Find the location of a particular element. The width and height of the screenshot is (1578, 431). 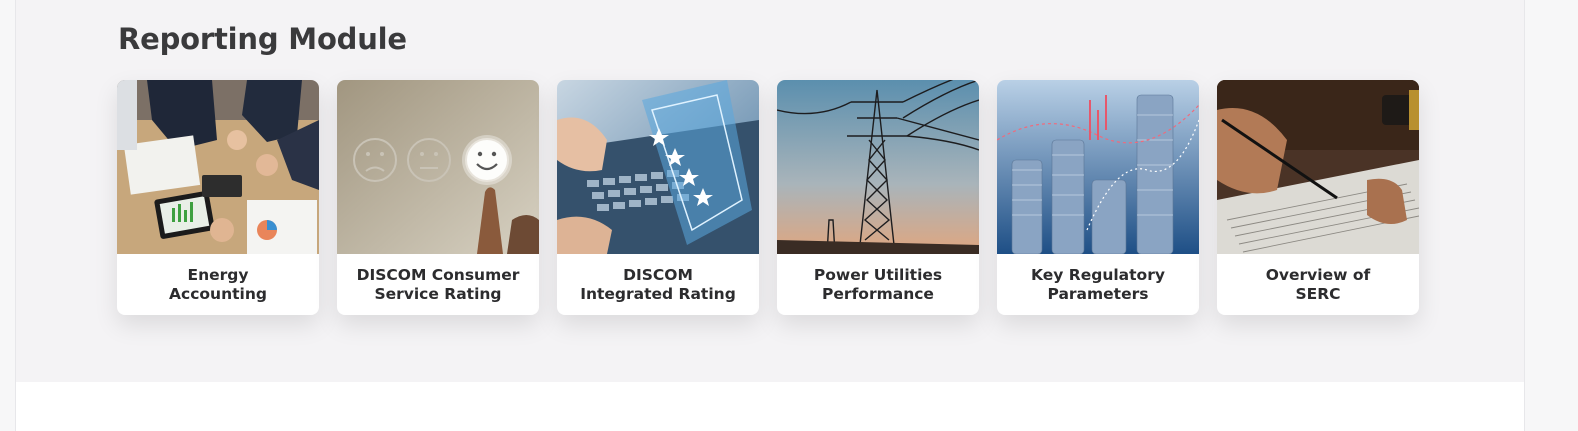

card-energy-accounting: Energy Accounting is located at coordinates (218, 197).